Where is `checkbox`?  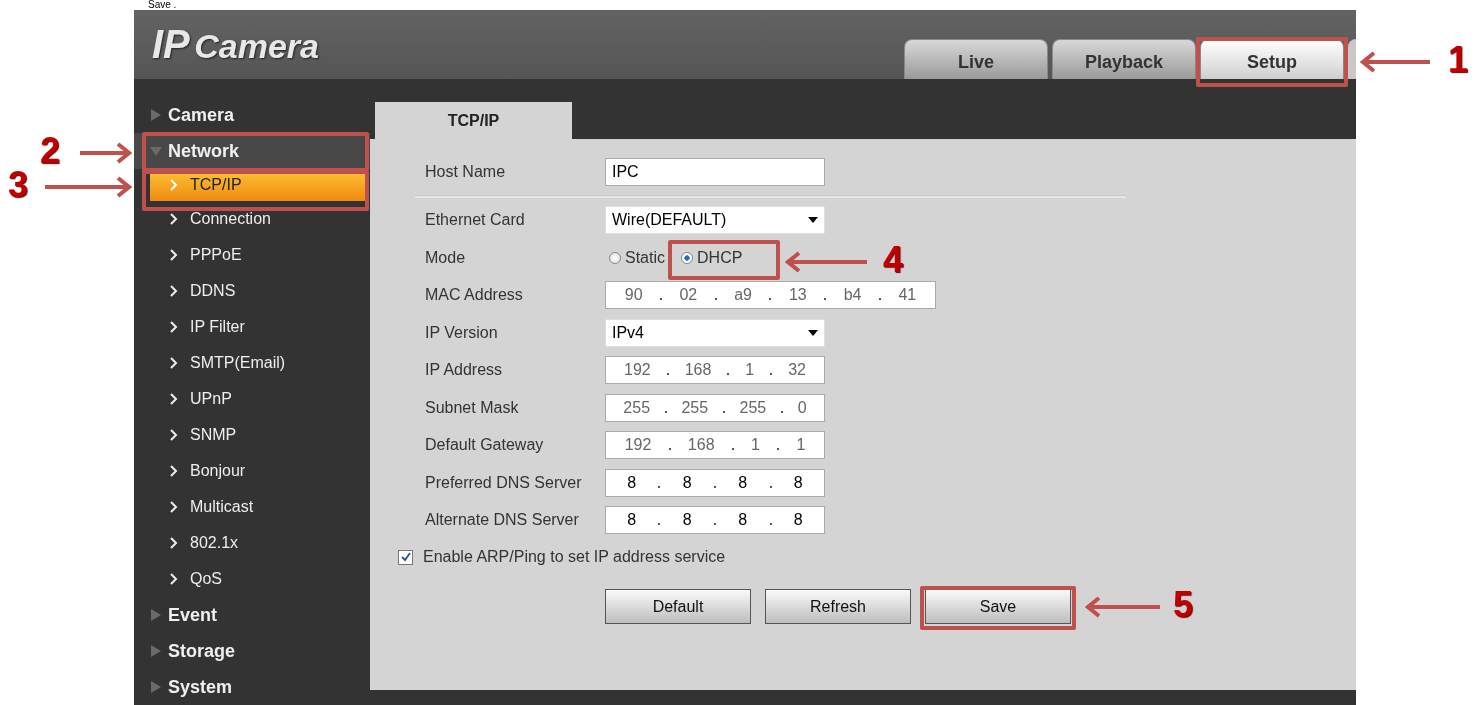
checkbox is located at coordinates (405, 557).